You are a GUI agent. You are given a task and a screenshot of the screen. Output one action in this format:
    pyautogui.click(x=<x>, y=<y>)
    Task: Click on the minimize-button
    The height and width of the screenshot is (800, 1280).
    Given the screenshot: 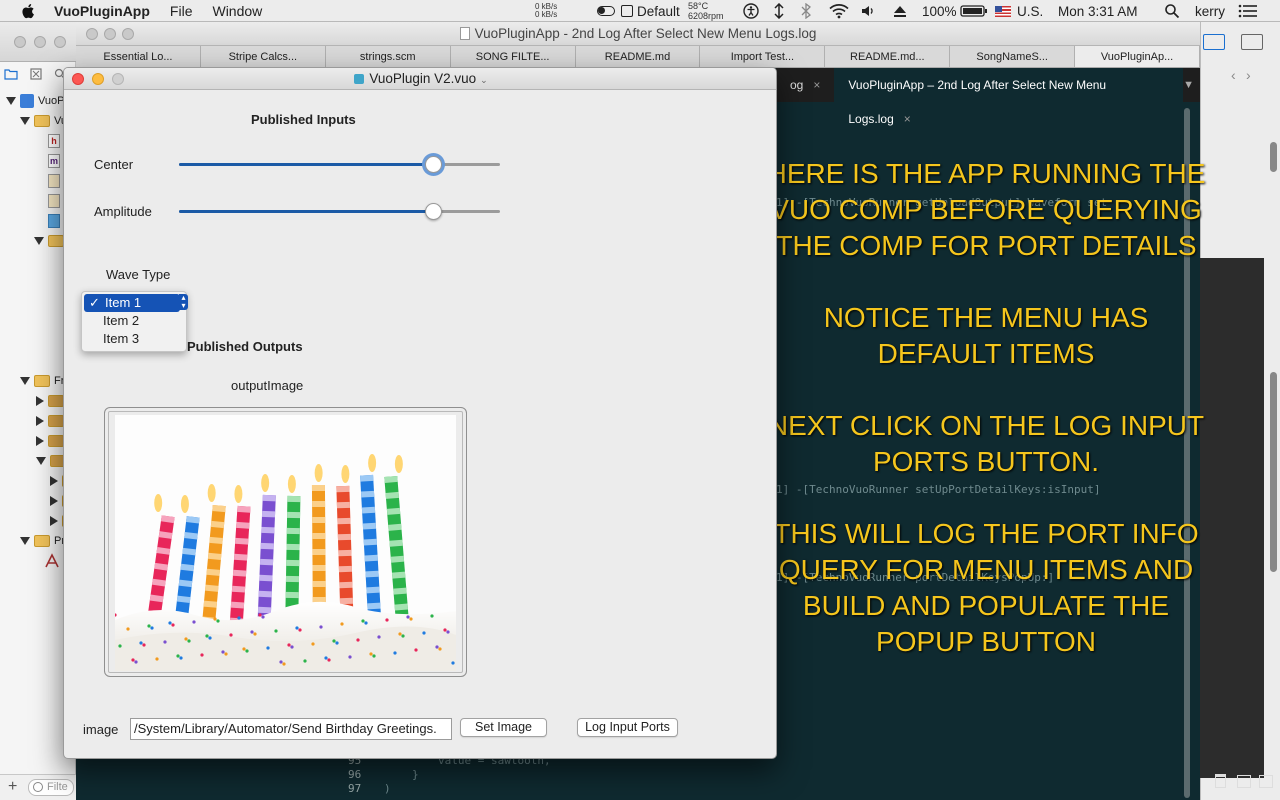 What is the action you would take?
    pyautogui.click(x=98, y=79)
    